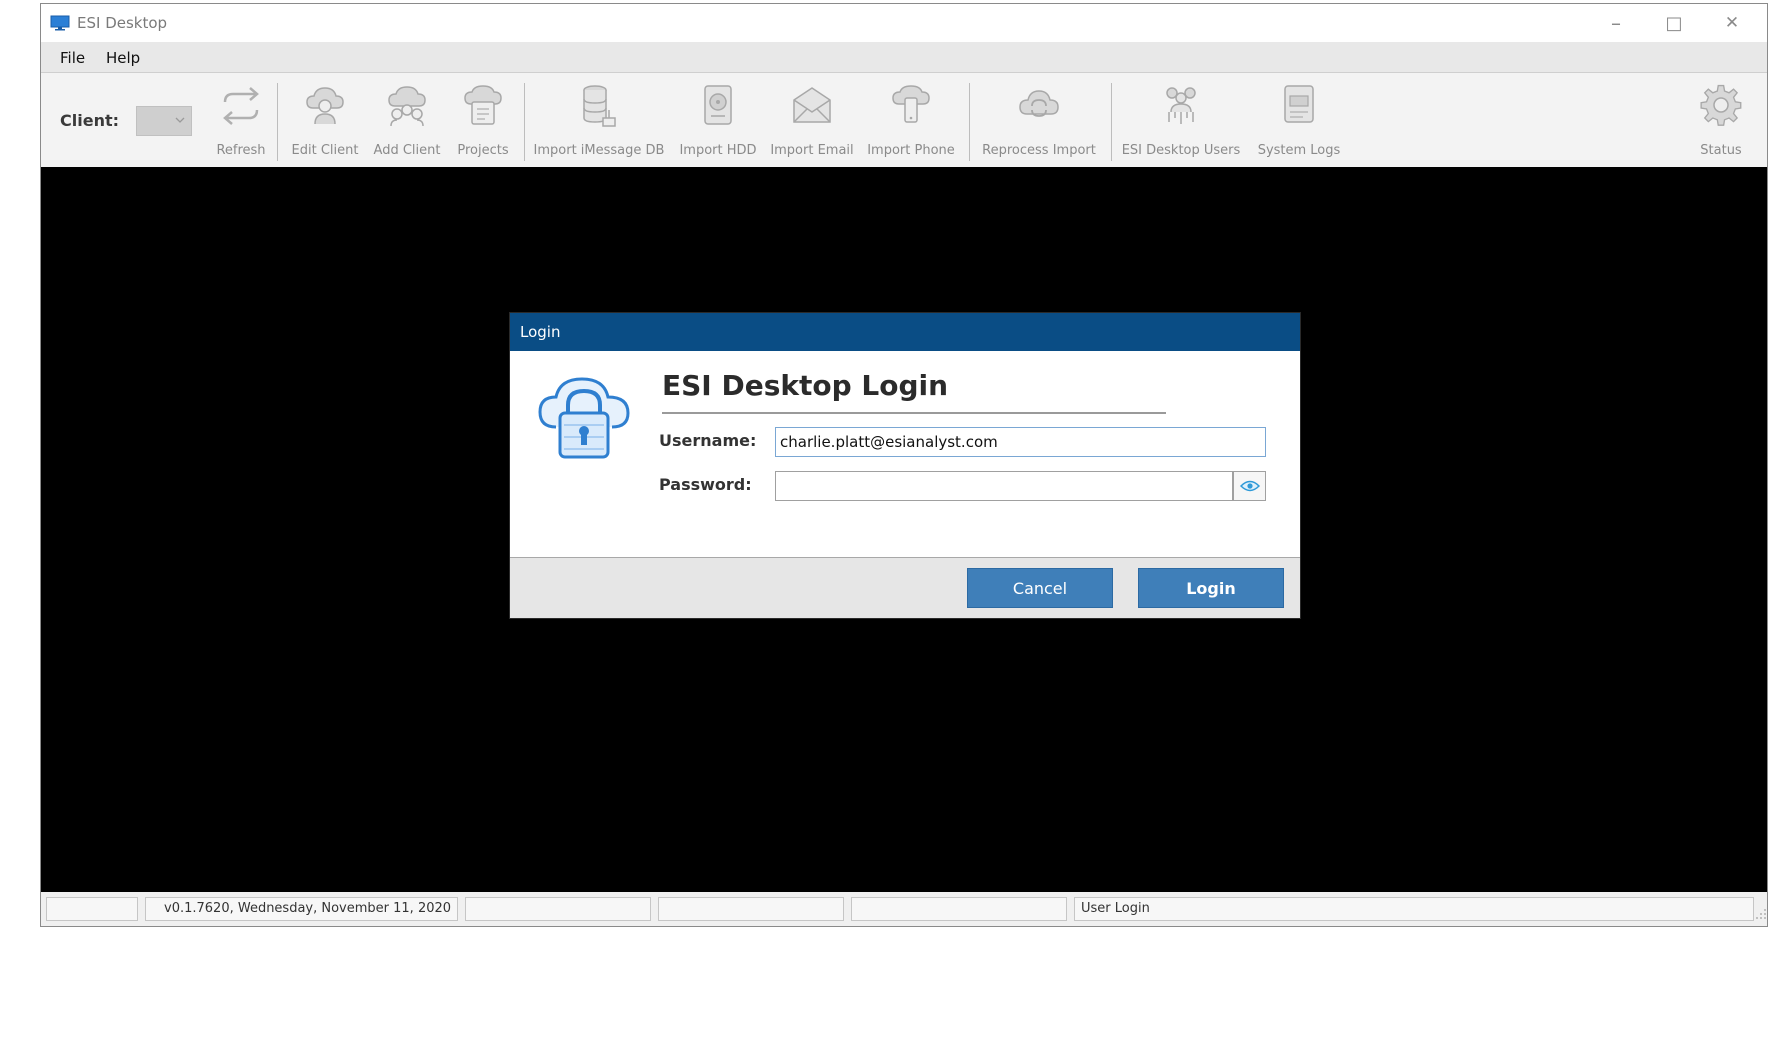 Image resolution: width=1792 pixels, height=1045 pixels. I want to click on import-email-label: Import Email, so click(812, 150).